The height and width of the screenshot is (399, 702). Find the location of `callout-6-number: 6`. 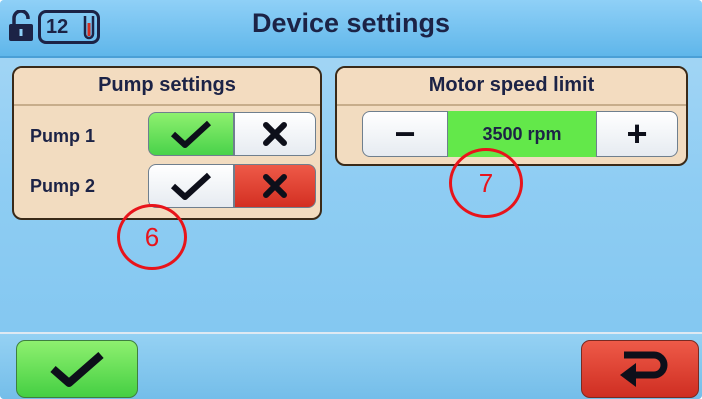

callout-6-number: 6 is located at coordinates (152, 236).